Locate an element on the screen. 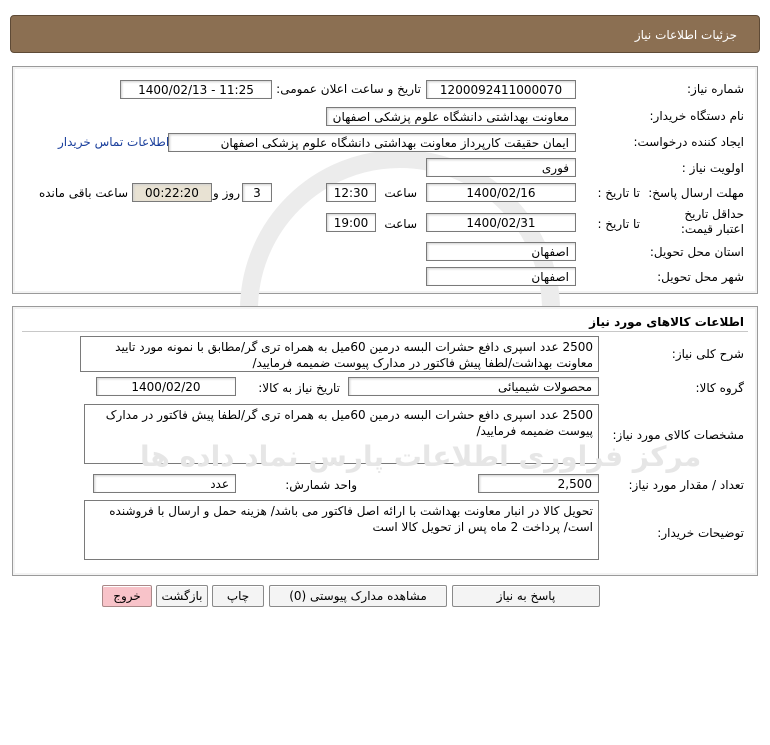 This screenshot has width=770, height=745. goods-section-title: اطلاعات کالاهای مورد نیاز is located at coordinates (666, 322).